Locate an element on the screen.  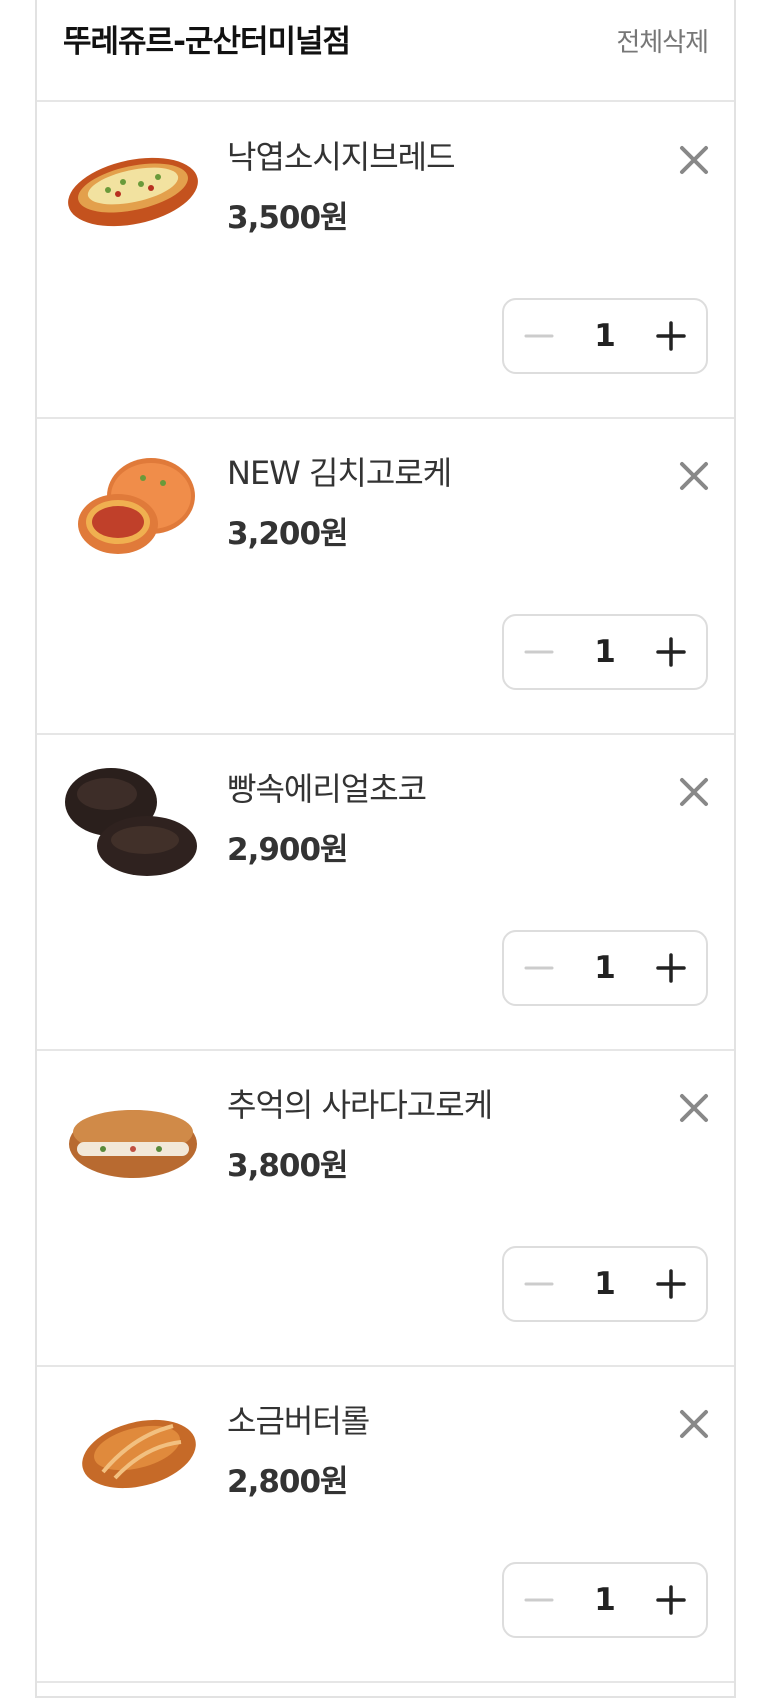
kimchi-croquette-image is located at coordinates (136, 506).